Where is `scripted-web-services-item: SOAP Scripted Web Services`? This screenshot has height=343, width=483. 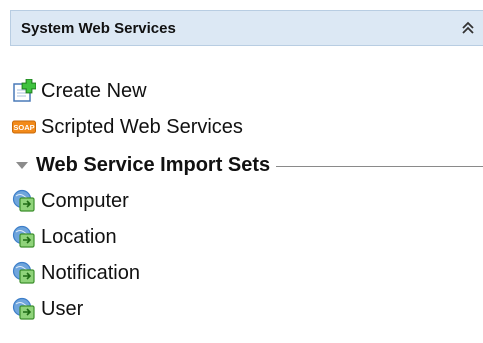
scripted-web-services-item: SOAP Scripted Web Services is located at coordinates (127, 127).